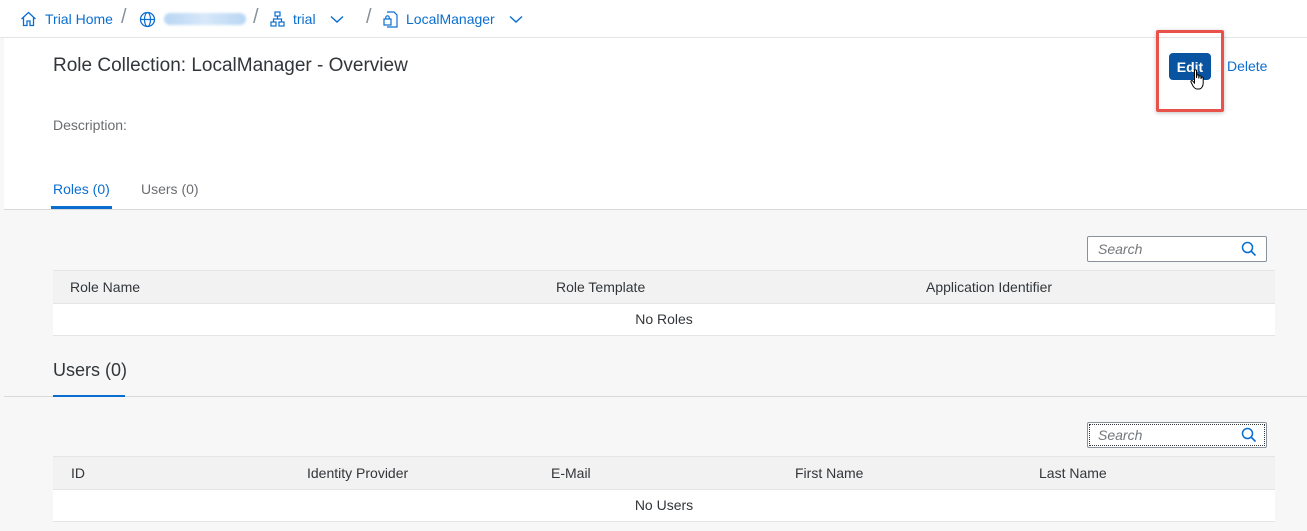  I want to click on users-search-input, so click(1163, 435).